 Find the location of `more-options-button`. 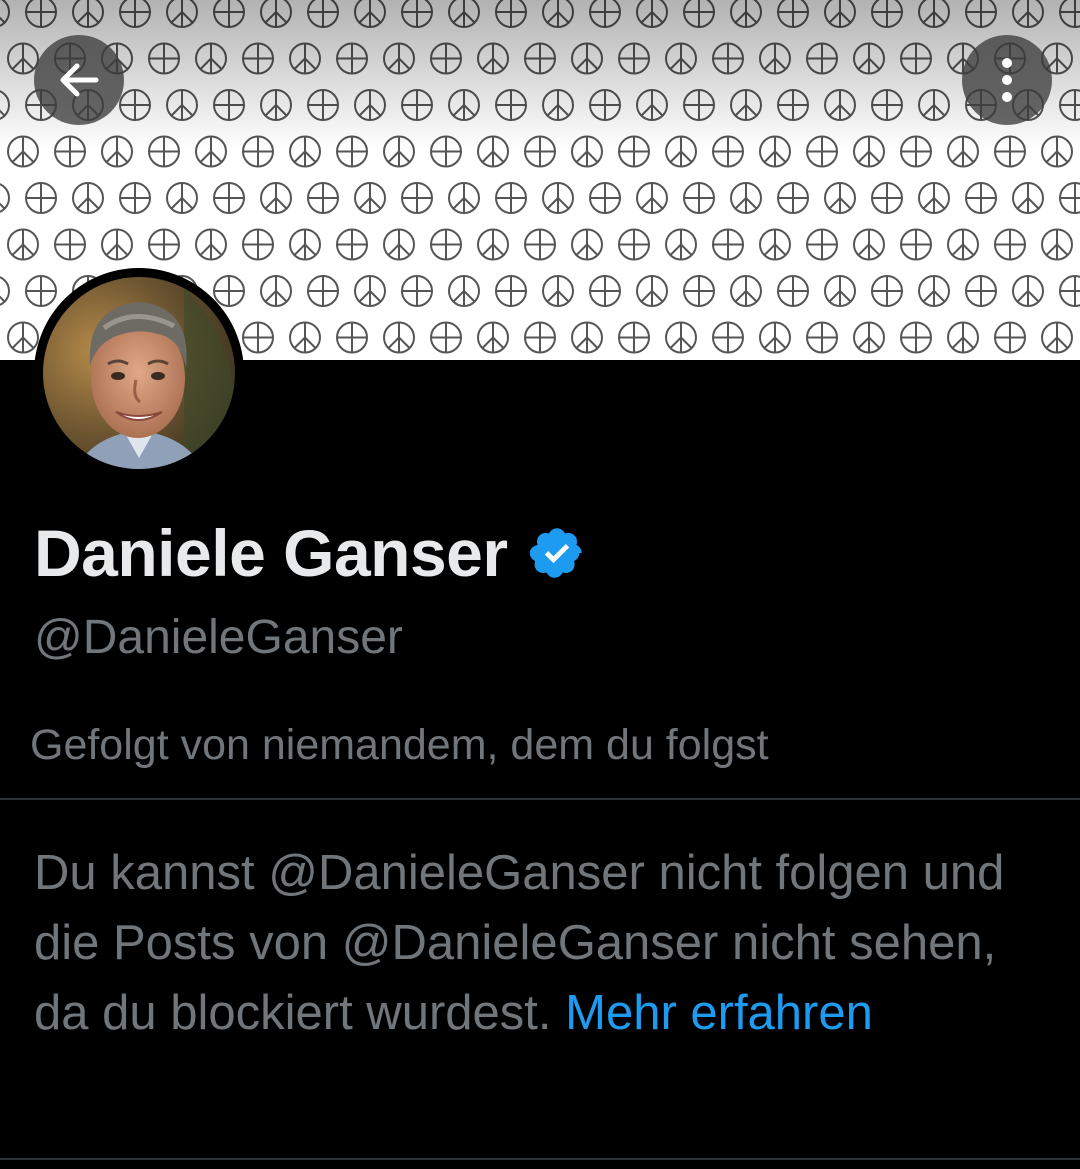

more-options-button is located at coordinates (1007, 80).